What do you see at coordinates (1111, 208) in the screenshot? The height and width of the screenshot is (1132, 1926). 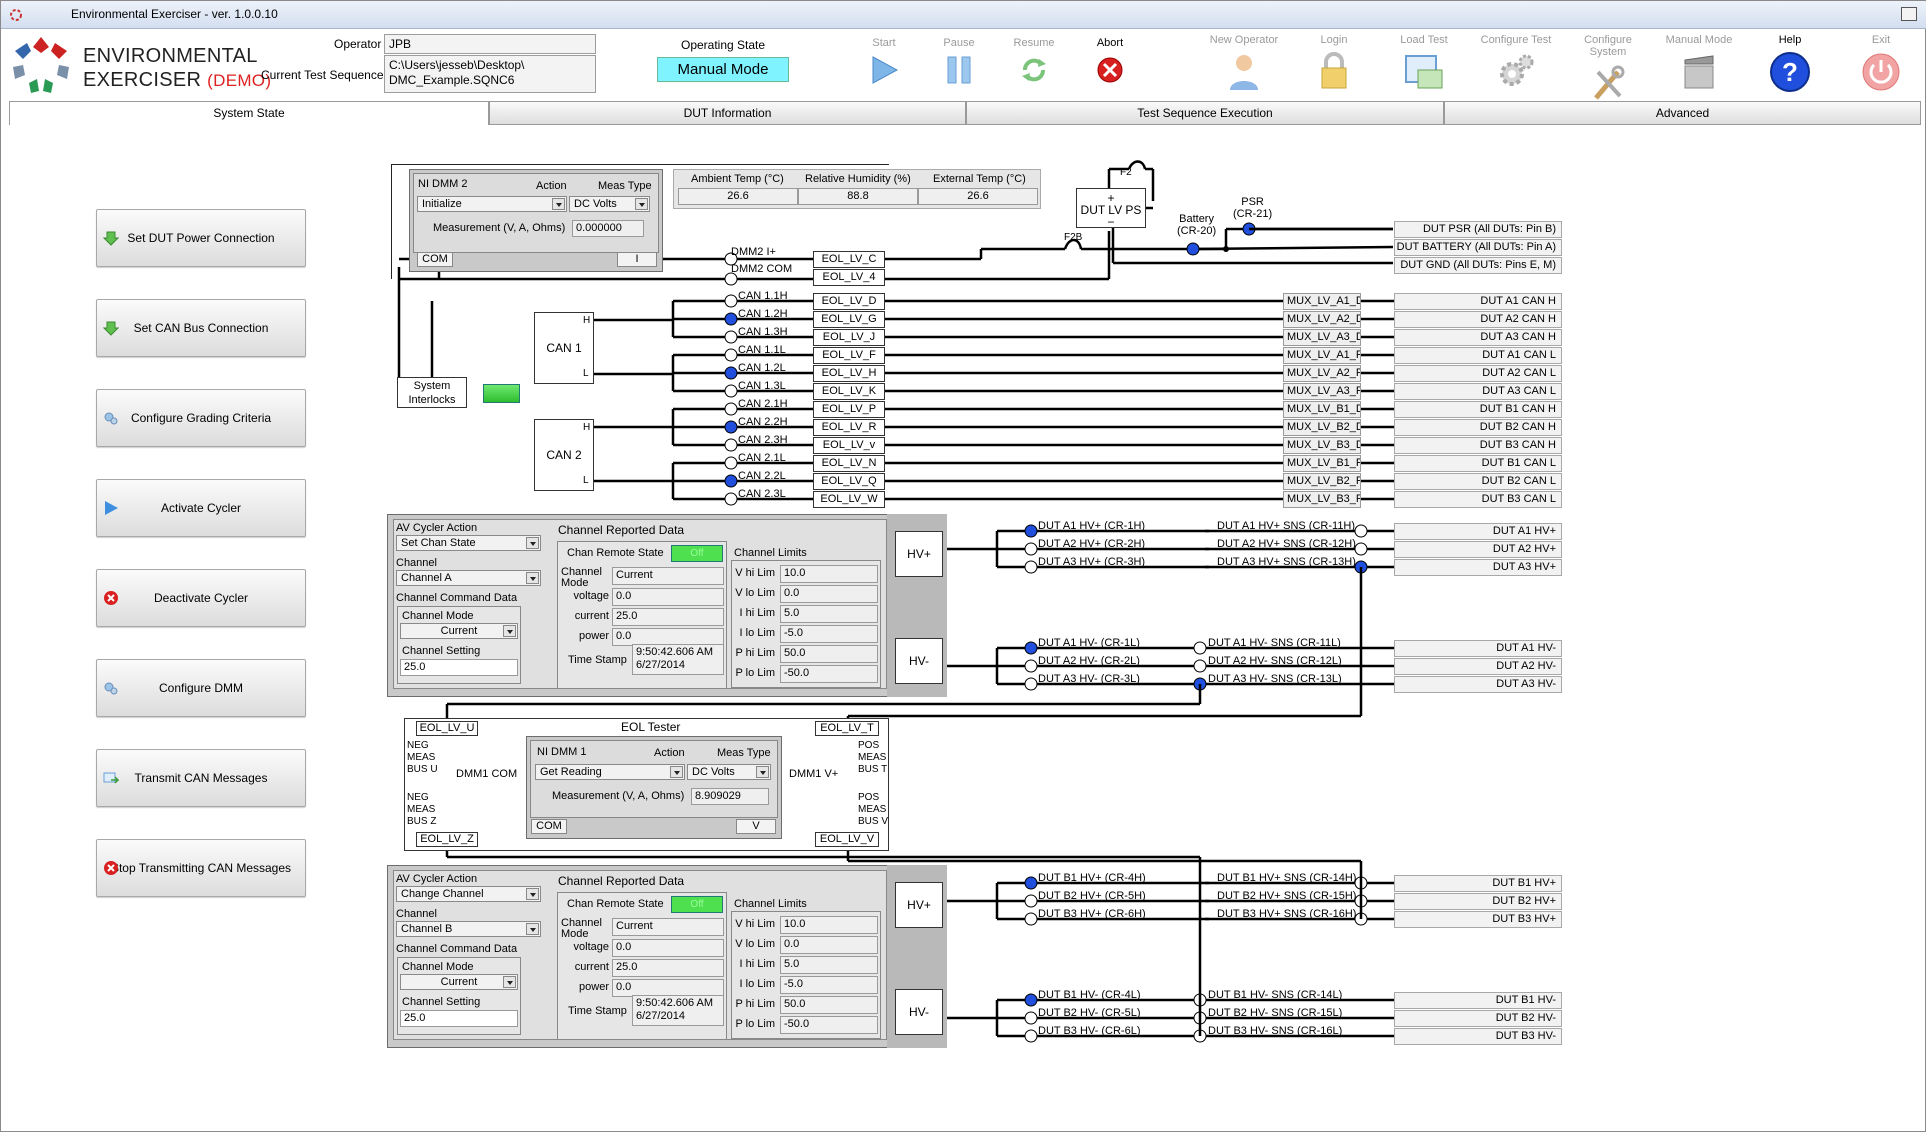 I see `dut-lv-ps: + DUT LV PS −` at bounding box center [1111, 208].